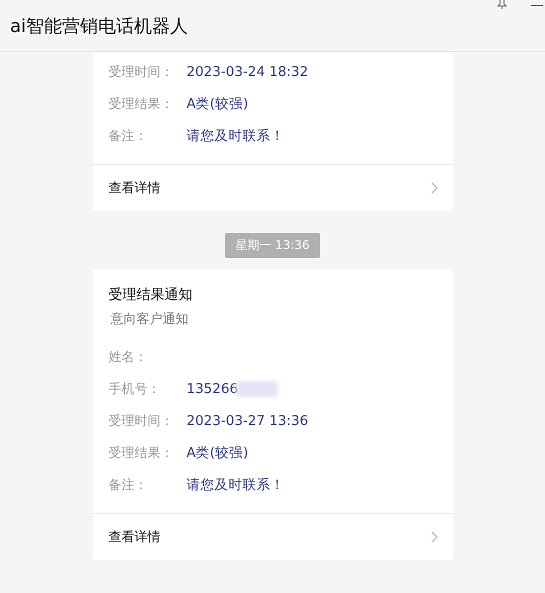 The width and height of the screenshot is (545, 593). What do you see at coordinates (151, 295) in the screenshot?
I see `card-title: 受理结果通知` at bounding box center [151, 295].